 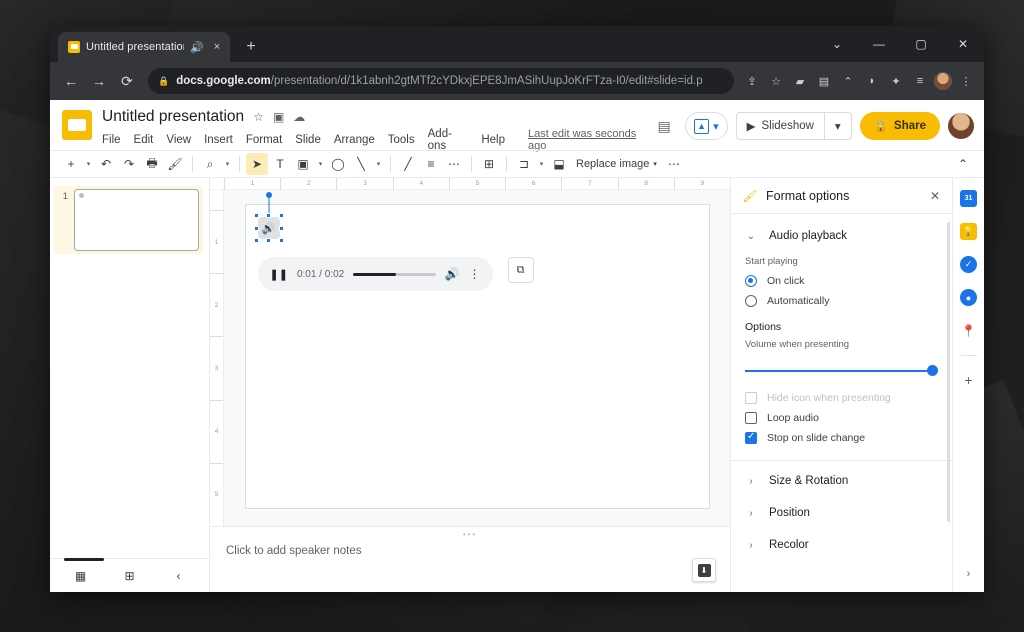 I want to click on minimize-icon: —, so click(x=879, y=44).